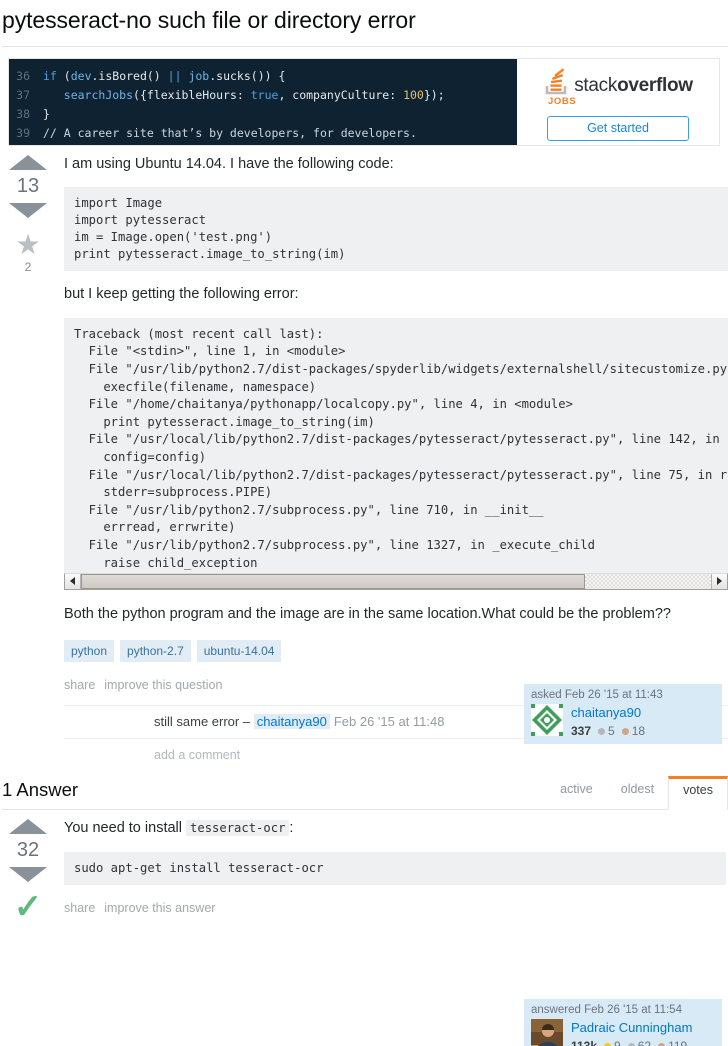  What do you see at coordinates (291, 827) in the screenshot?
I see `answer-text-after-code: :` at bounding box center [291, 827].